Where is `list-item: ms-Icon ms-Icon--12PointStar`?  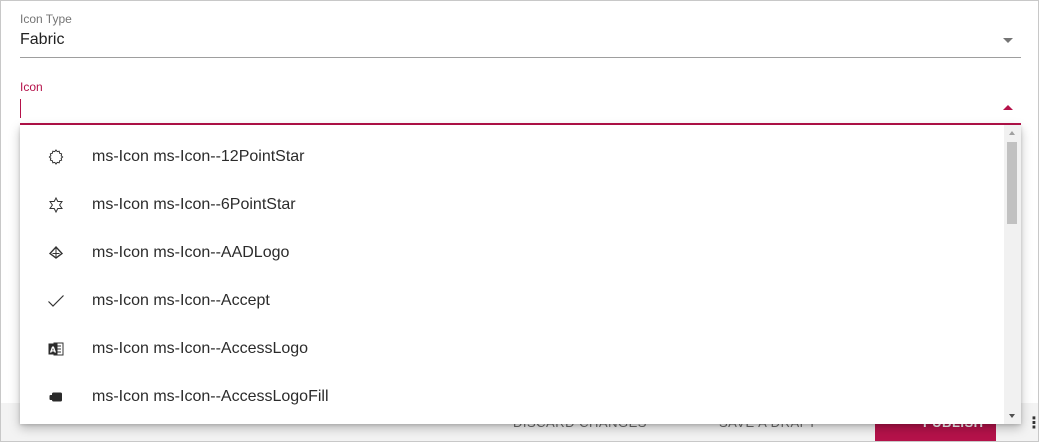 list-item: ms-Icon ms-Icon--12PointStar is located at coordinates (512, 157).